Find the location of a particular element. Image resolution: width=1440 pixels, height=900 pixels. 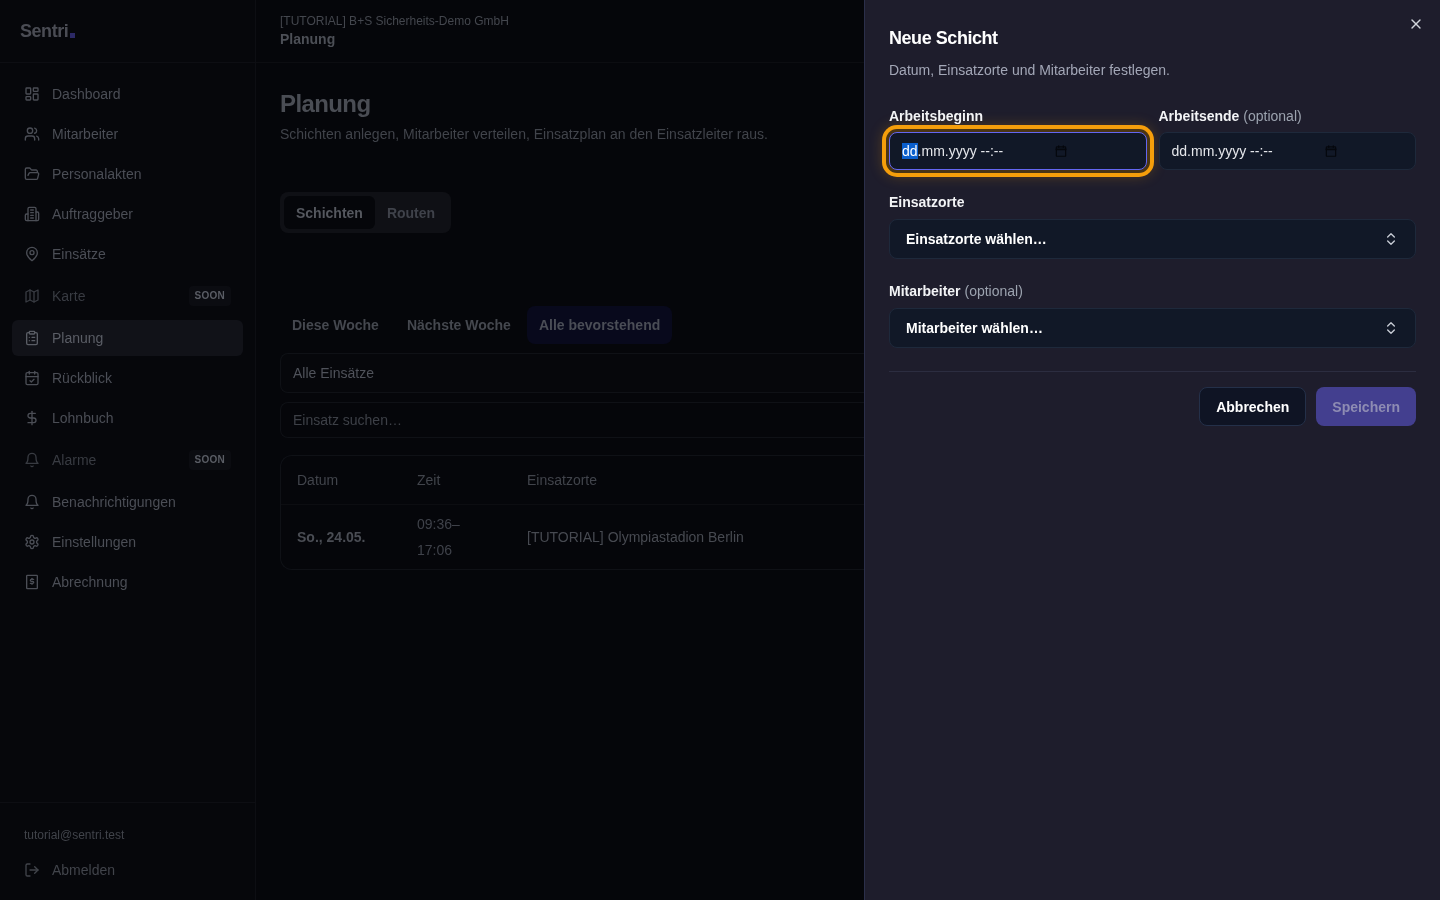

nav-item: Benachrichtigungen is located at coordinates (127, 502).